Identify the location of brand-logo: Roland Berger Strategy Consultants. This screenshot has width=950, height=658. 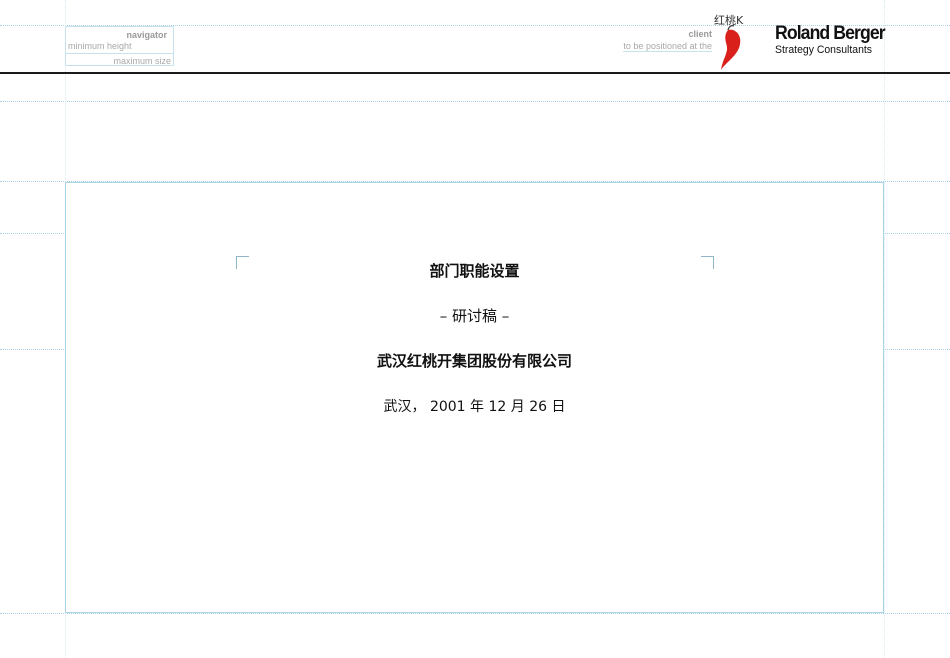
(834, 40).